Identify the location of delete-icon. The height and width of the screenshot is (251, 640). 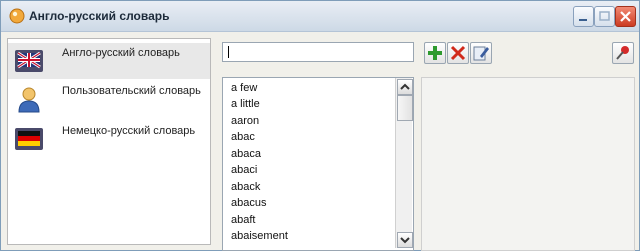
(458, 53).